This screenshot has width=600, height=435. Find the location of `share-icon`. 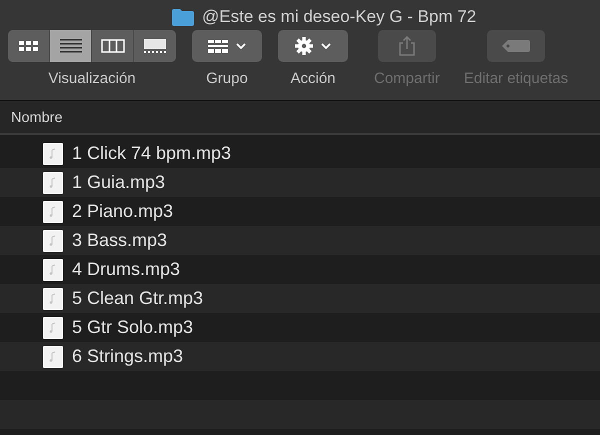

share-icon is located at coordinates (406, 46).